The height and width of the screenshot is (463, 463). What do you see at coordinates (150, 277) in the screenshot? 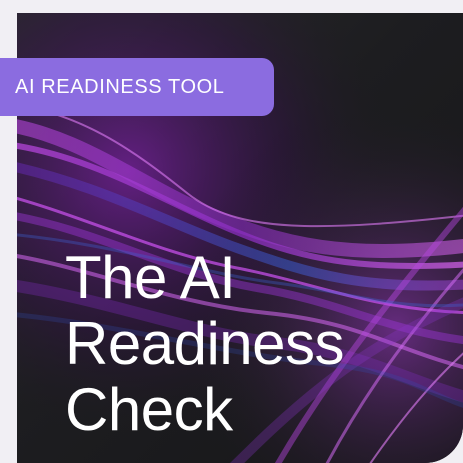
I see `title-line-1: The AI` at bounding box center [150, 277].